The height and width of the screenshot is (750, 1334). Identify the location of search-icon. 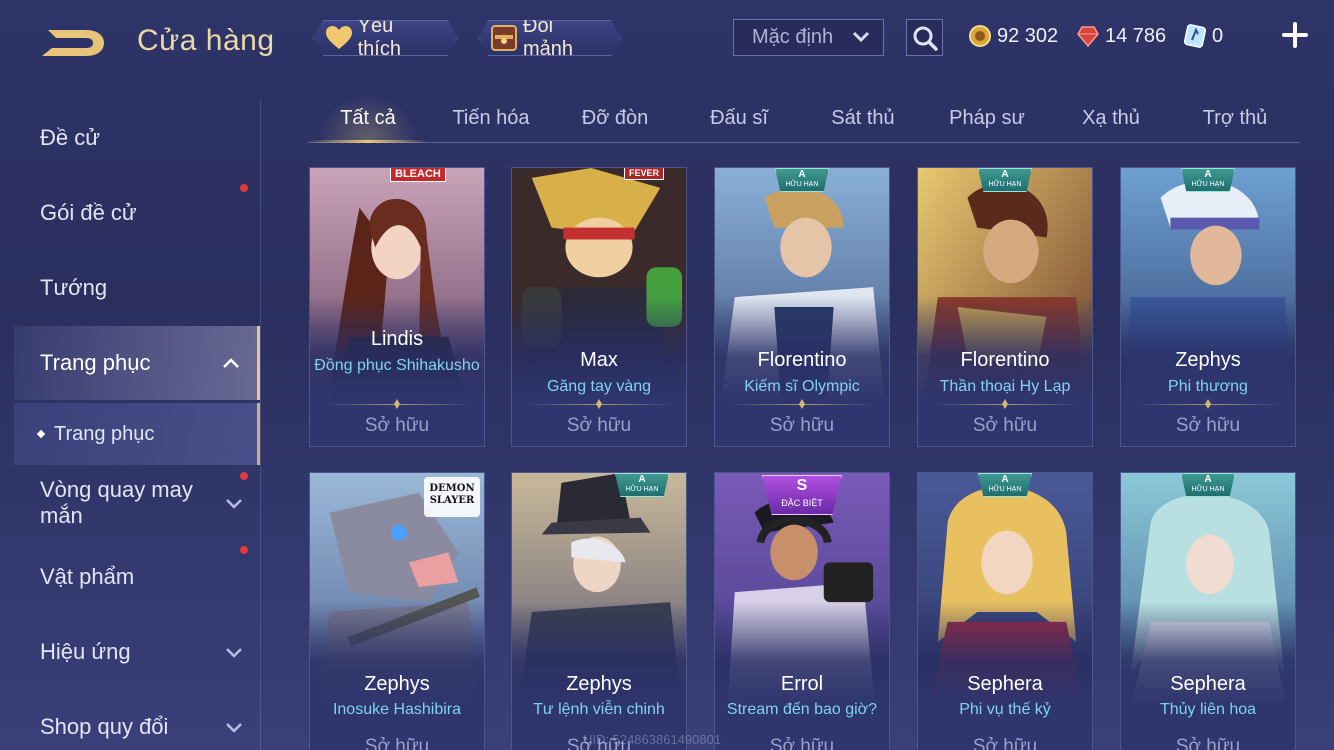
(925, 38).